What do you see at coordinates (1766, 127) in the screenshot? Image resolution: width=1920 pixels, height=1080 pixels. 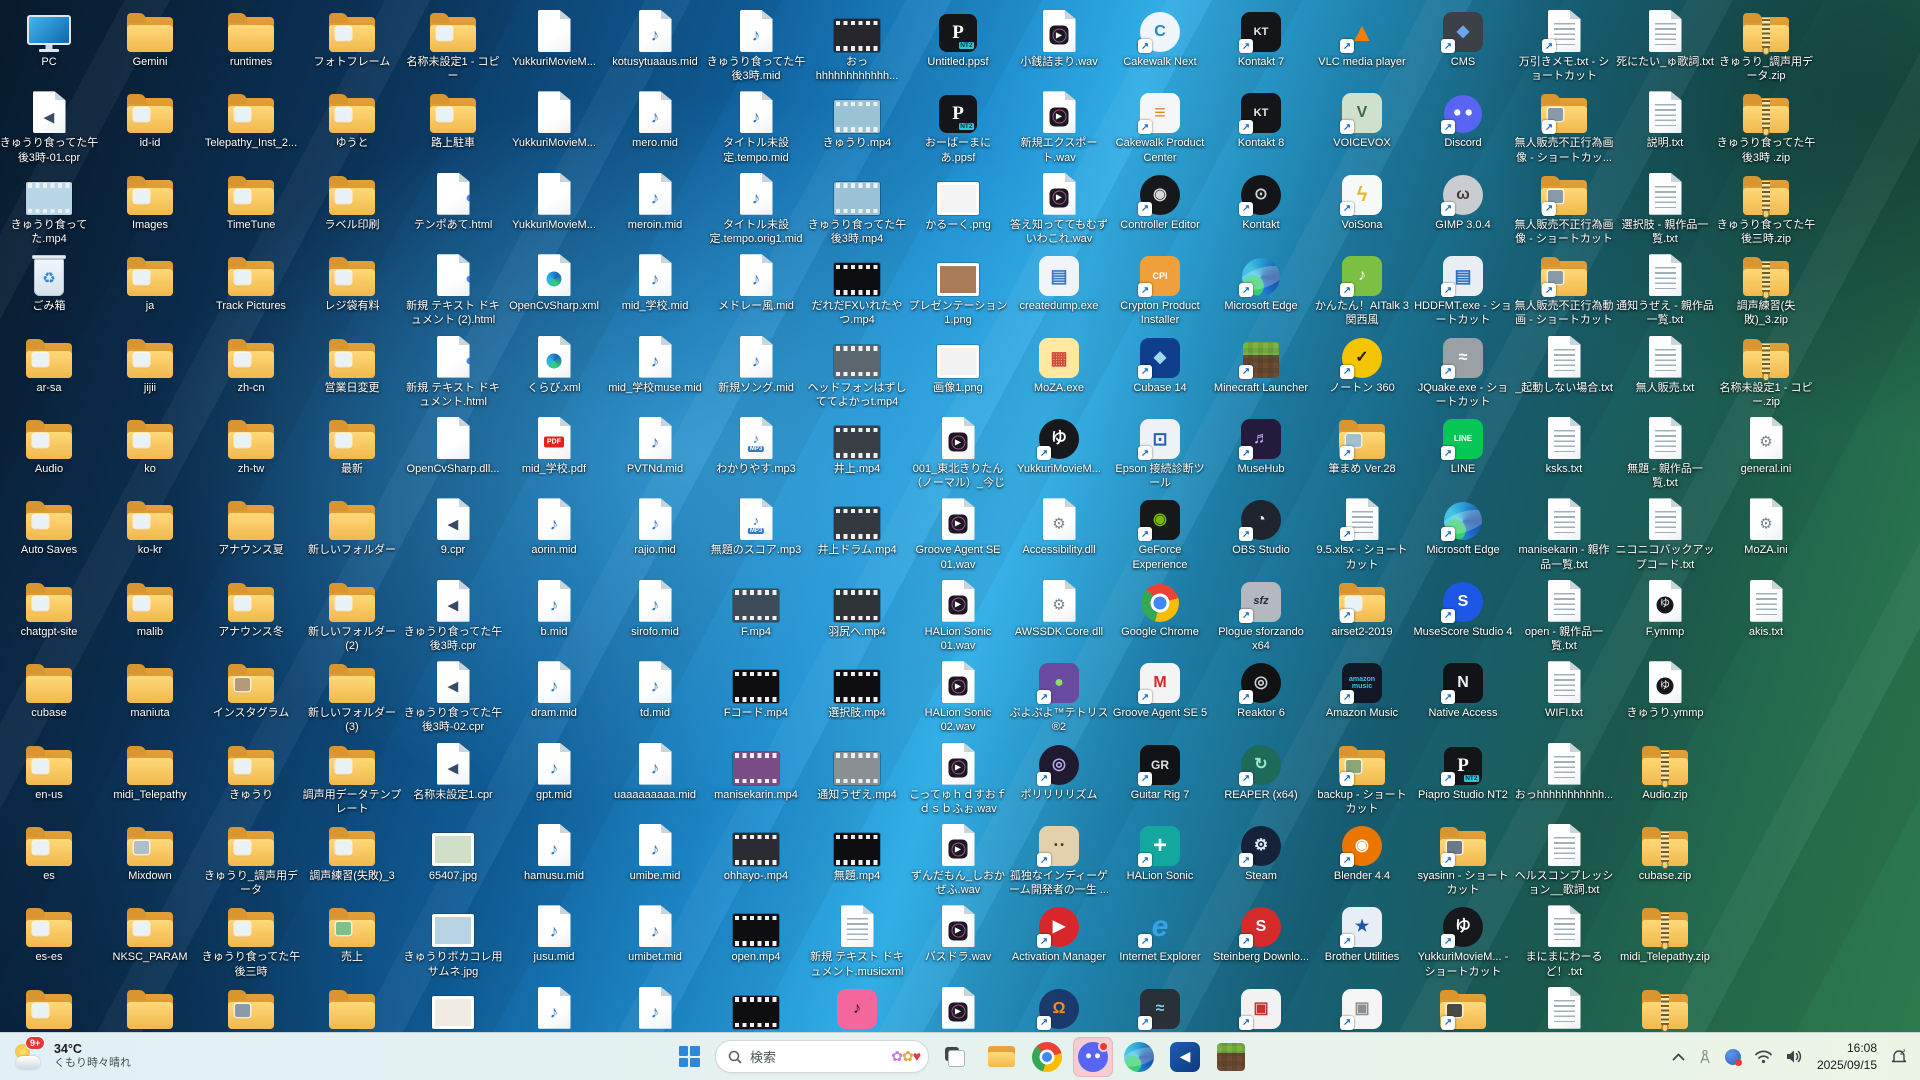 I see `desktop-icon: きゅうり食ってた午後3時 .zip` at bounding box center [1766, 127].